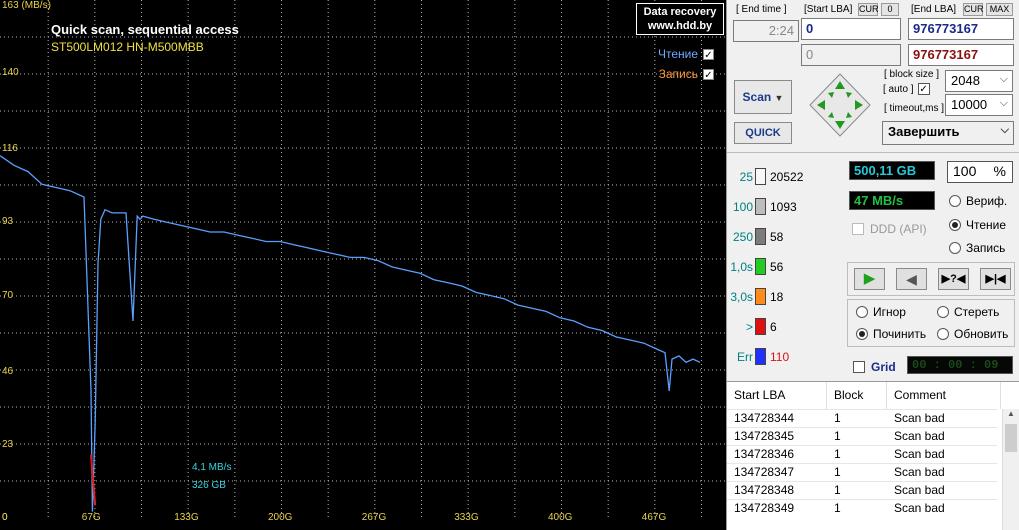  Describe the element at coordinates (127, 47) in the screenshot. I see `drive-model: ST500LM012 HN-M500MBB` at that location.